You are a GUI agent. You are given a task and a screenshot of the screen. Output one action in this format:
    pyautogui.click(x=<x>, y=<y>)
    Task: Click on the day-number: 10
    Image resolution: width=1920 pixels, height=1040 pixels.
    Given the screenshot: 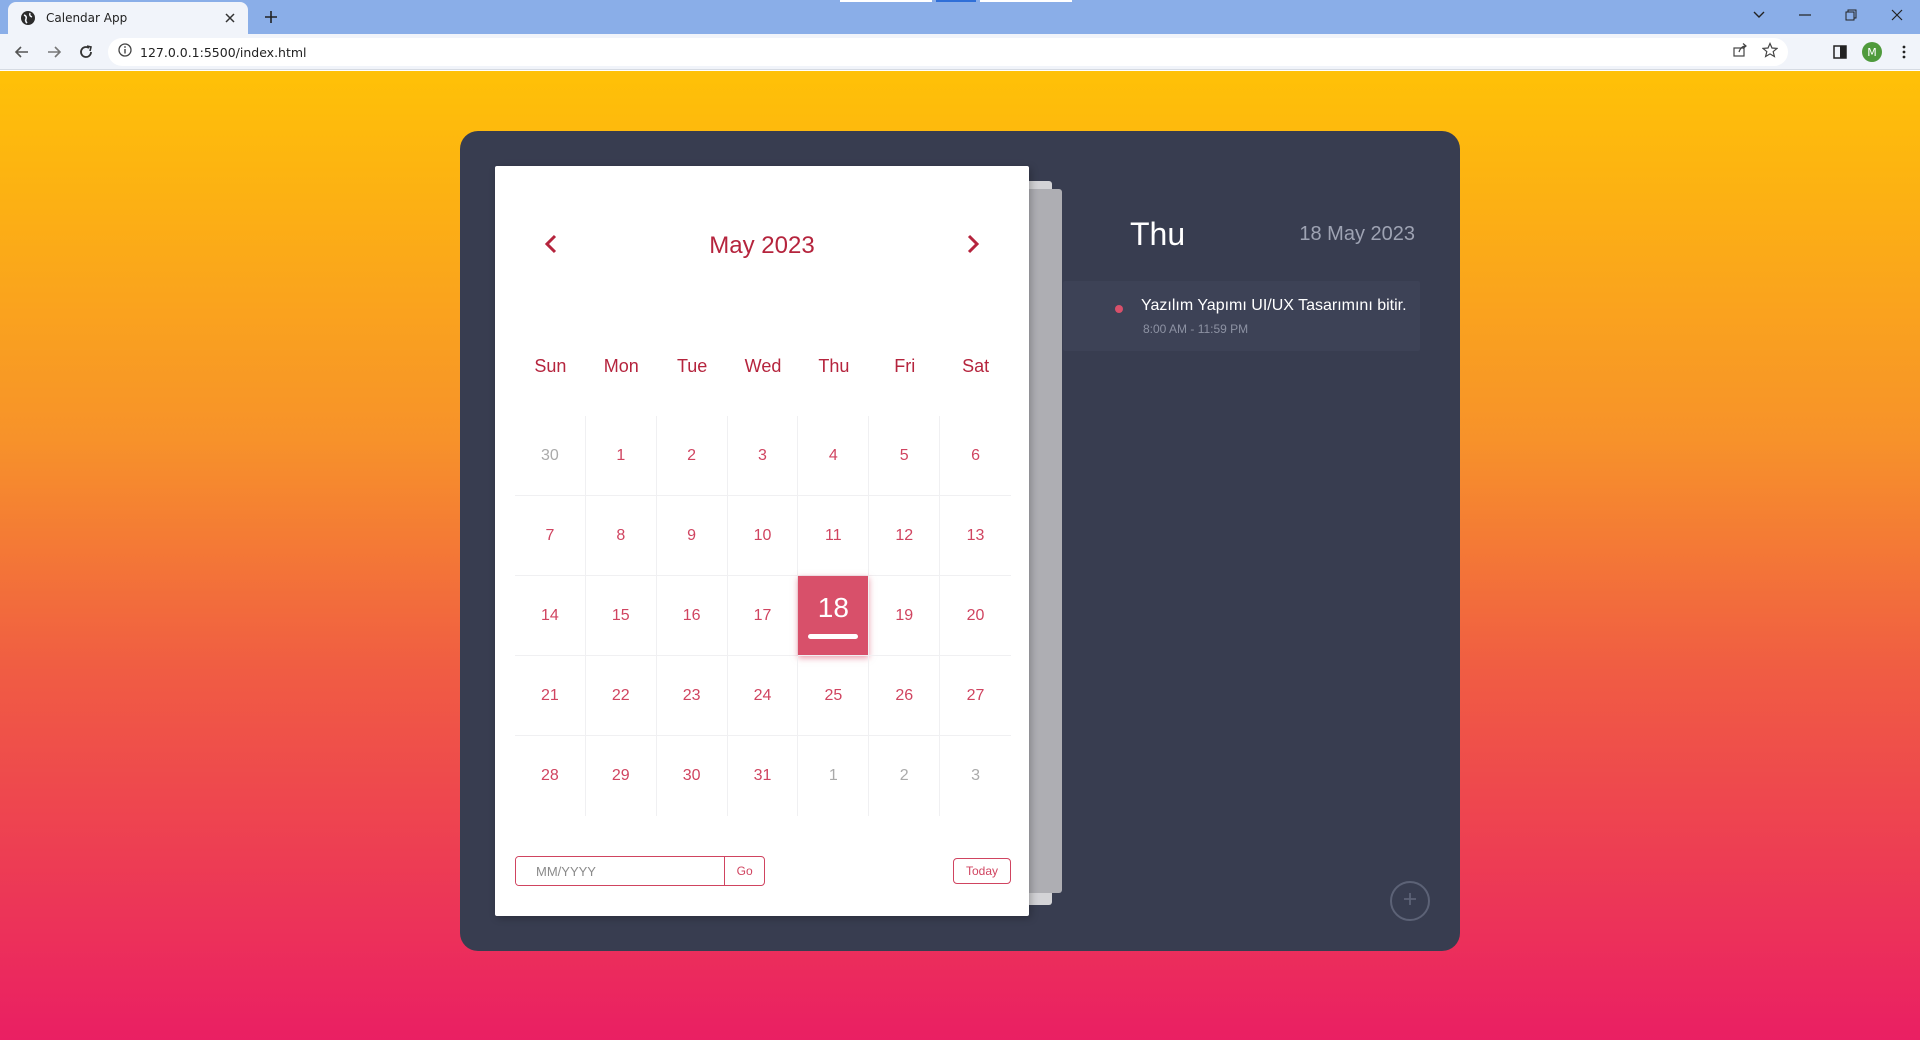 What is the action you would take?
    pyautogui.click(x=762, y=535)
    